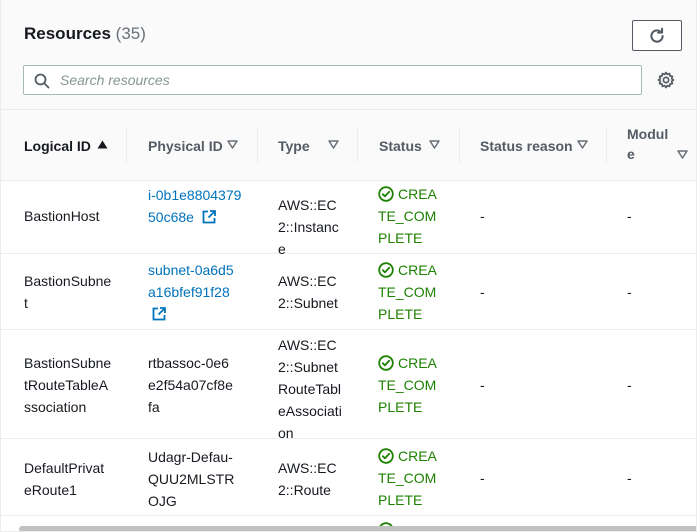  I want to click on column-status-reason: Status reason, so click(533, 145).